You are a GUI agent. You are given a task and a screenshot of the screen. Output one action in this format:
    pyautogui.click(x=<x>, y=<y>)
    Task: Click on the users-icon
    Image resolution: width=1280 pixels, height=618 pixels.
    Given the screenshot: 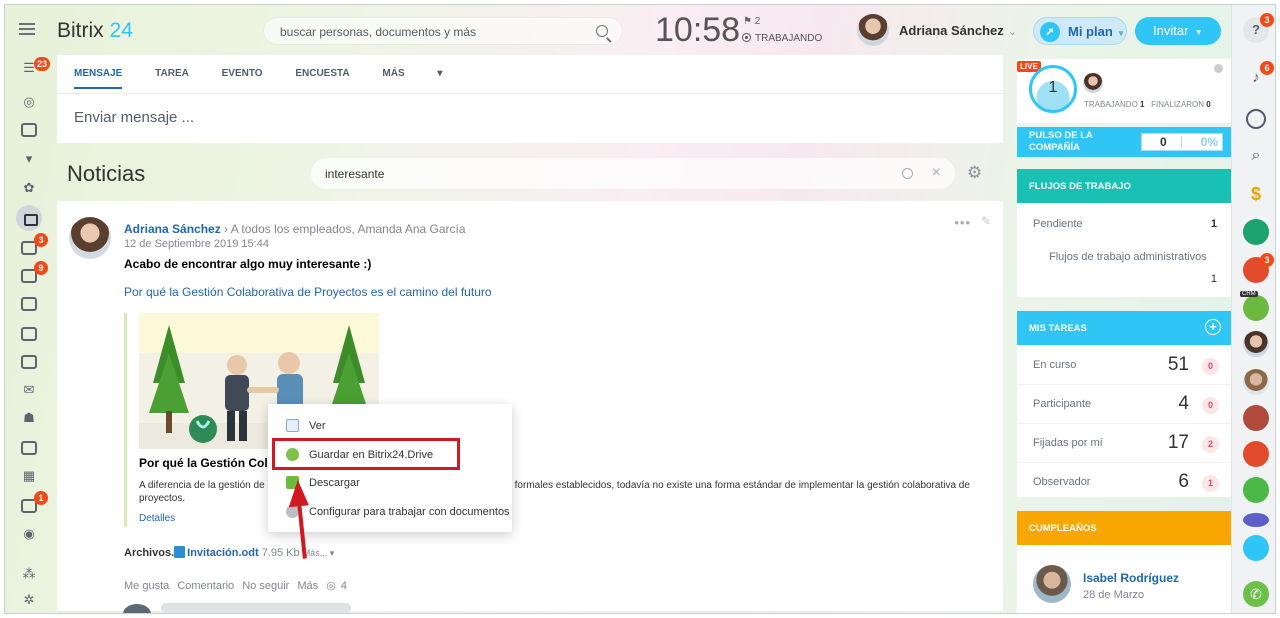 What is the action you would take?
    pyautogui.click(x=1256, y=490)
    